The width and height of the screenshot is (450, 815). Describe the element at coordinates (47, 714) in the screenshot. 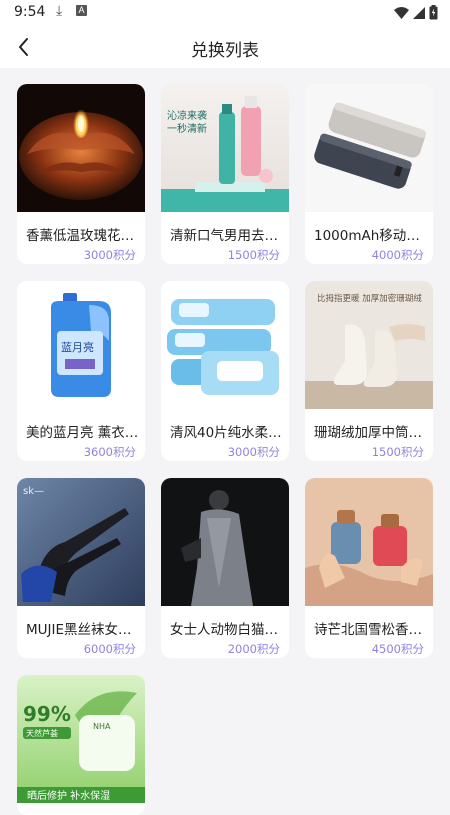

I see `aloe-percent: 99%` at that location.